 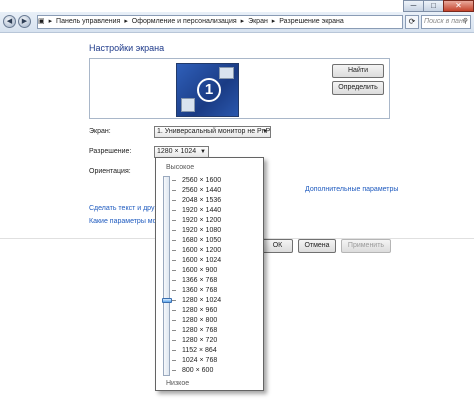 I want to click on breadcrumb-appearance: Оформление и персонализация, so click(x=184, y=21).